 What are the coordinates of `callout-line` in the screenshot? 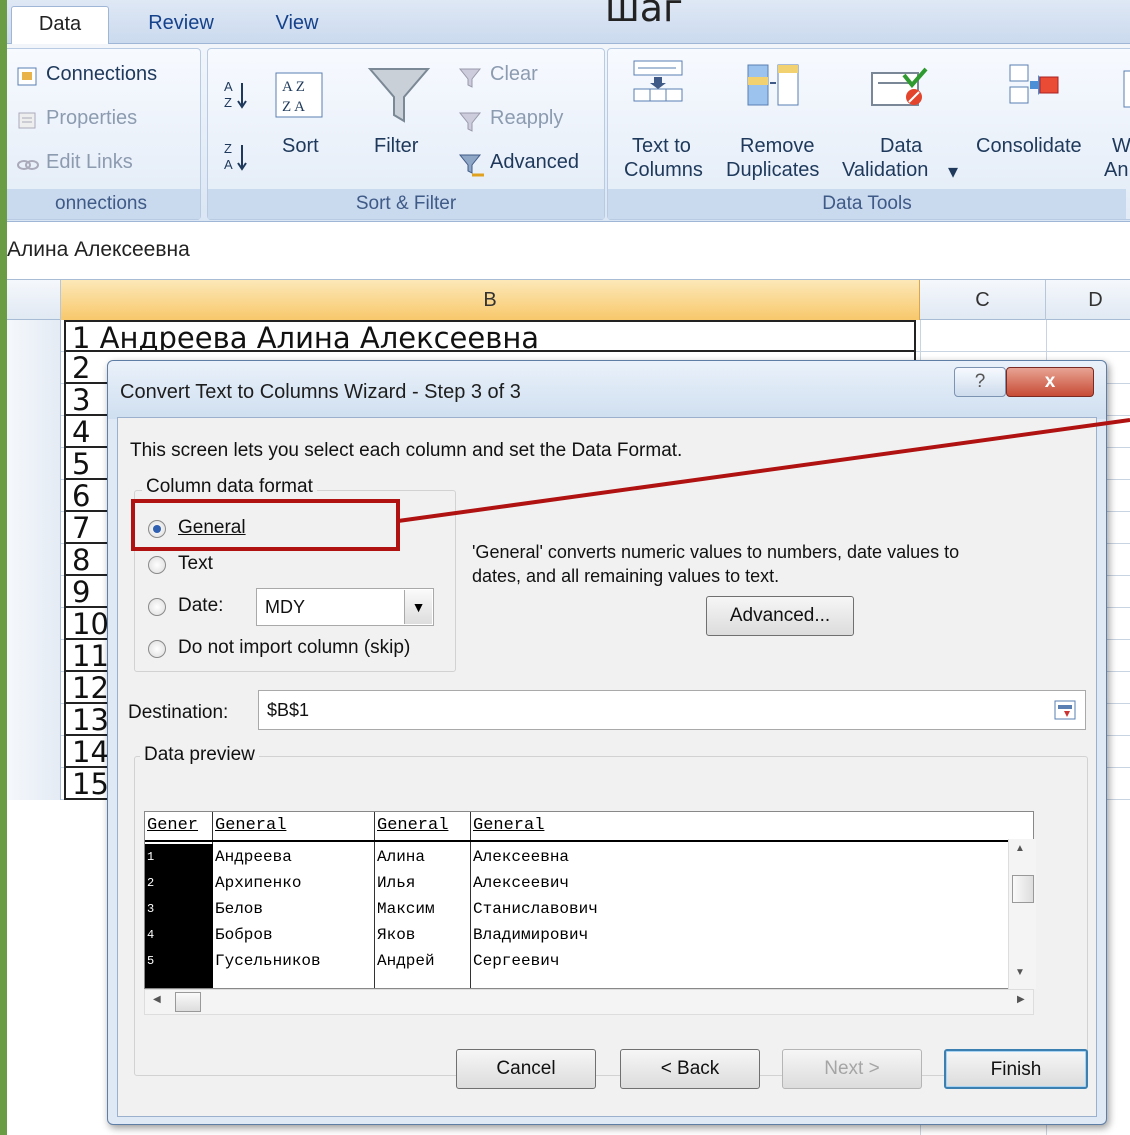 It's located at (763, 470).